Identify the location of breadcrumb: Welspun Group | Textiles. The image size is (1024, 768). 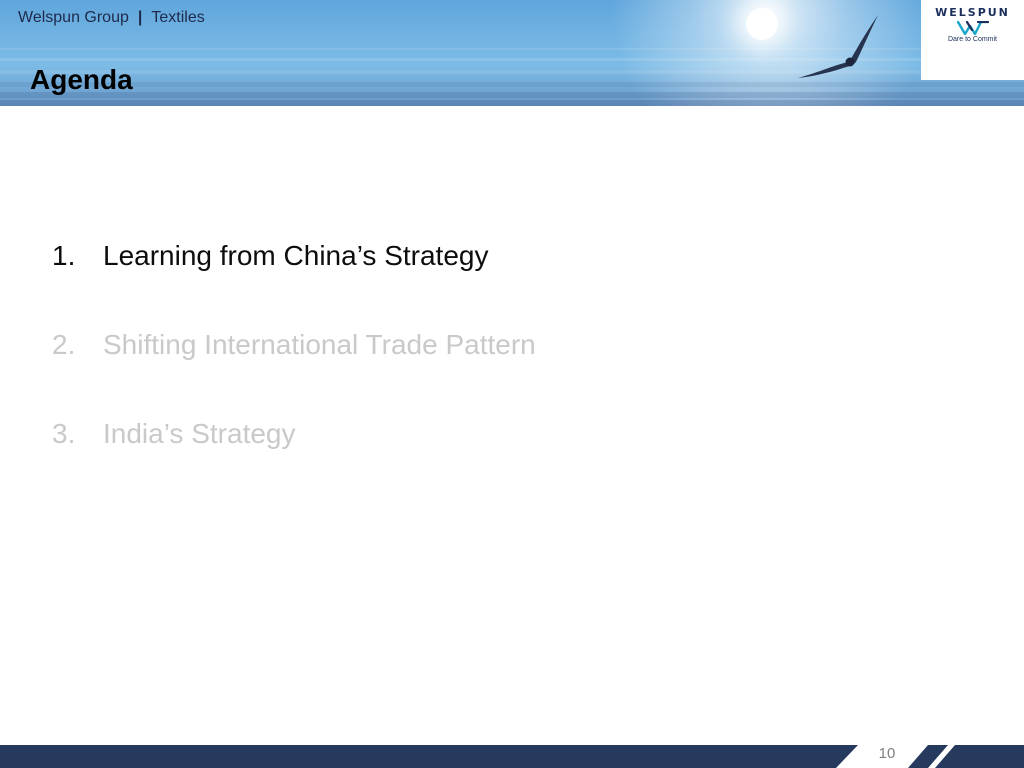
(111, 18).